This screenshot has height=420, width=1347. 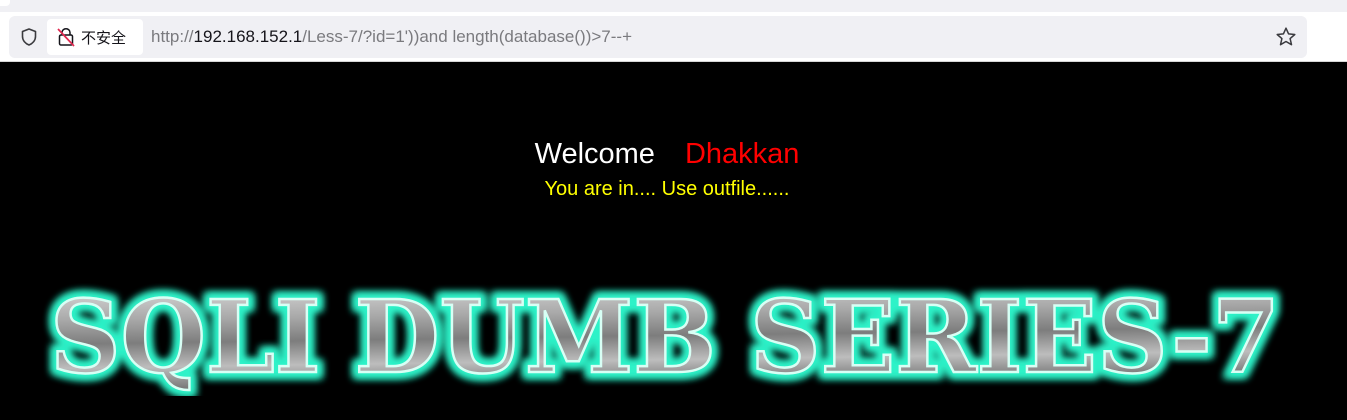 What do you see at coordinates (5, 3) in the screenshot?
I see `tab-corner` at bounding box center [5, 3].